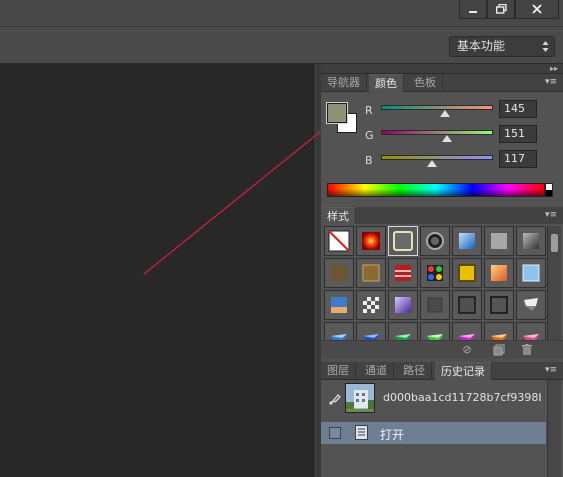  What do you see at coordinates (467, 273) in the screenshot?
I see `style-swatch-yellow-bevel` at bounding box center [467, 273].